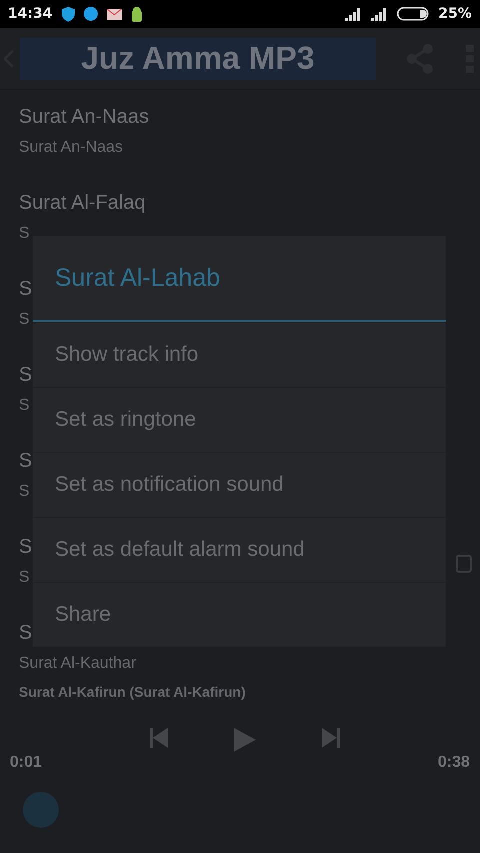 This screenshot has height=853, width=480. Describe the element at coordinates (239, 354) in the screenshot. I see `menu-option: Show track info` at that location.